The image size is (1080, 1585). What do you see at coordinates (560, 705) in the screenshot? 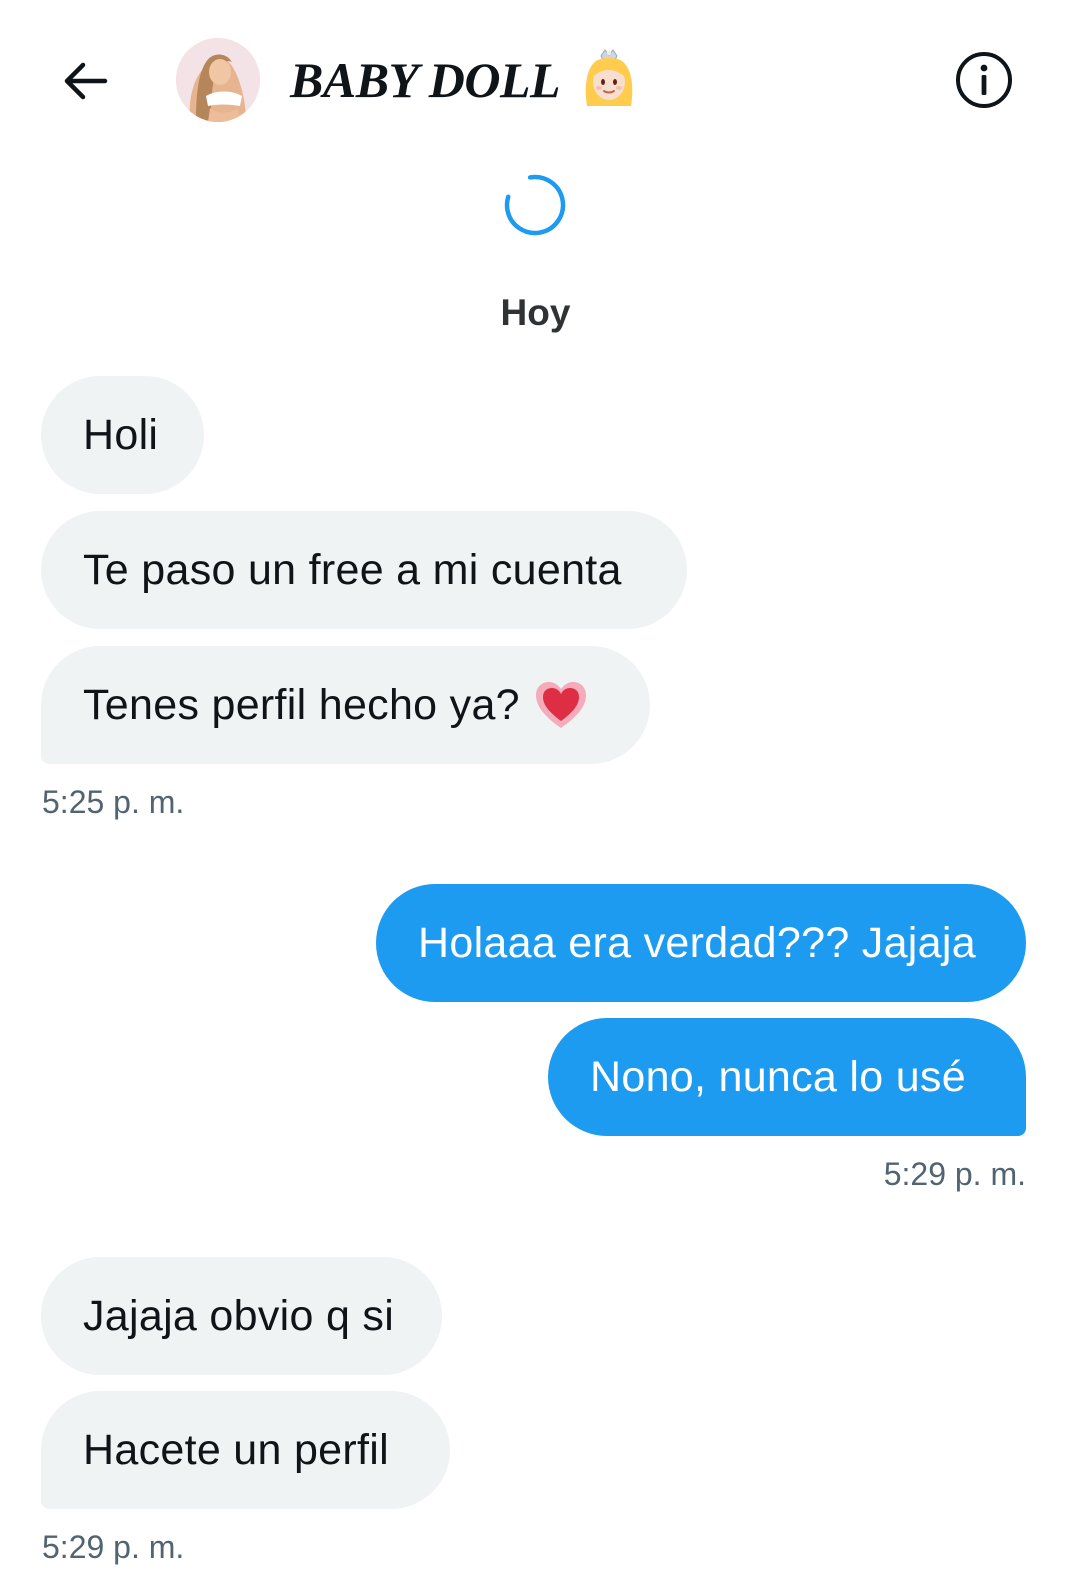
I see `growing-heart-emoji` at bounding box center [560, 705].